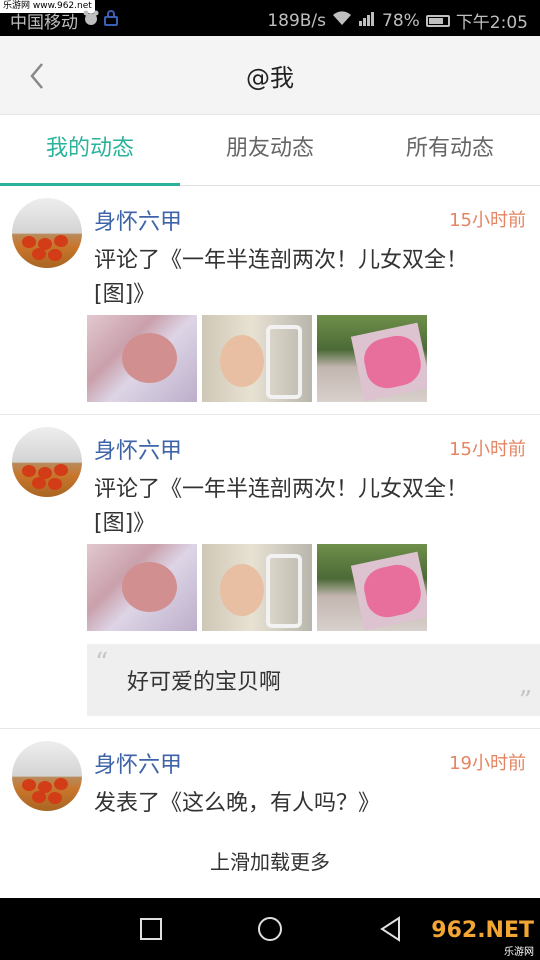 Image resolution: width=540 pixels, height=960 pixels. Describe the element at coordinates (90, 150) in the screenshot. I see `tab-my-activity: 我的动态` at that location.